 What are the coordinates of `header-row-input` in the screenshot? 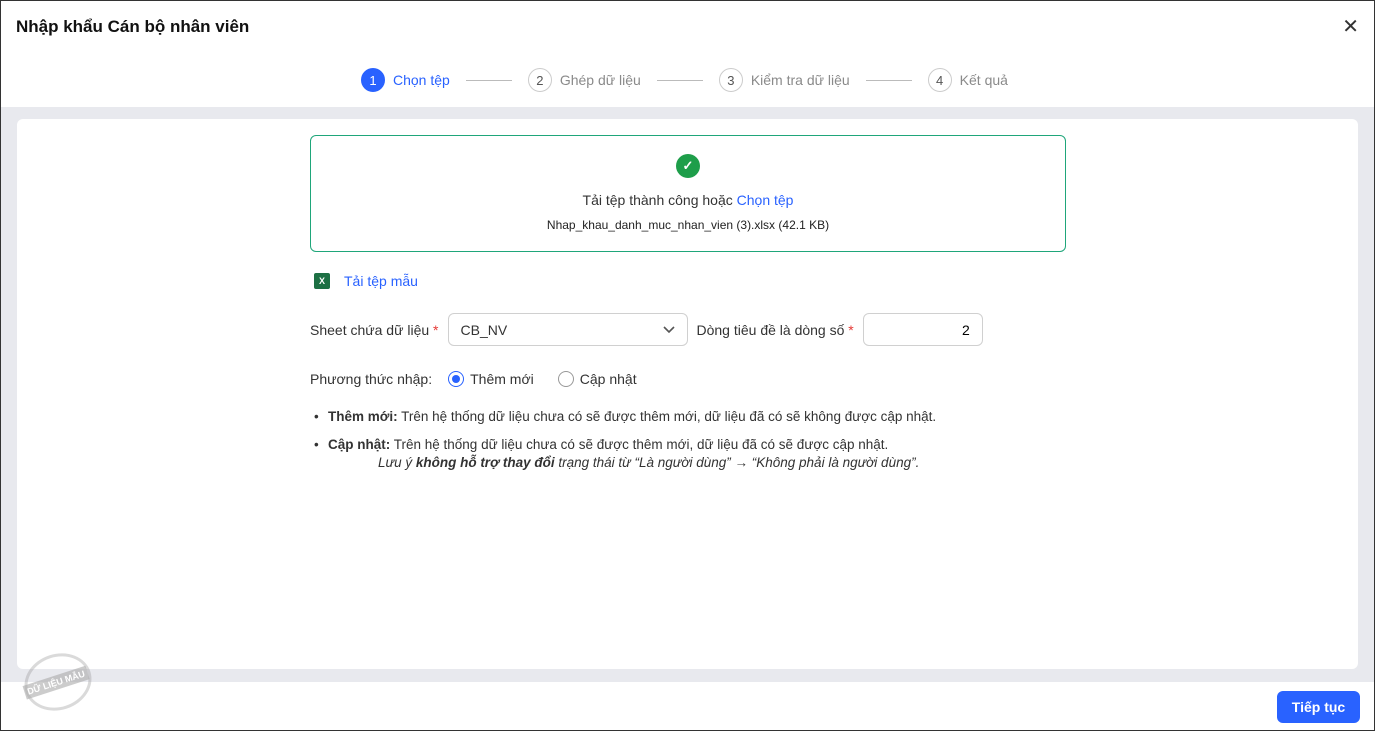 It's located at (922, 329).